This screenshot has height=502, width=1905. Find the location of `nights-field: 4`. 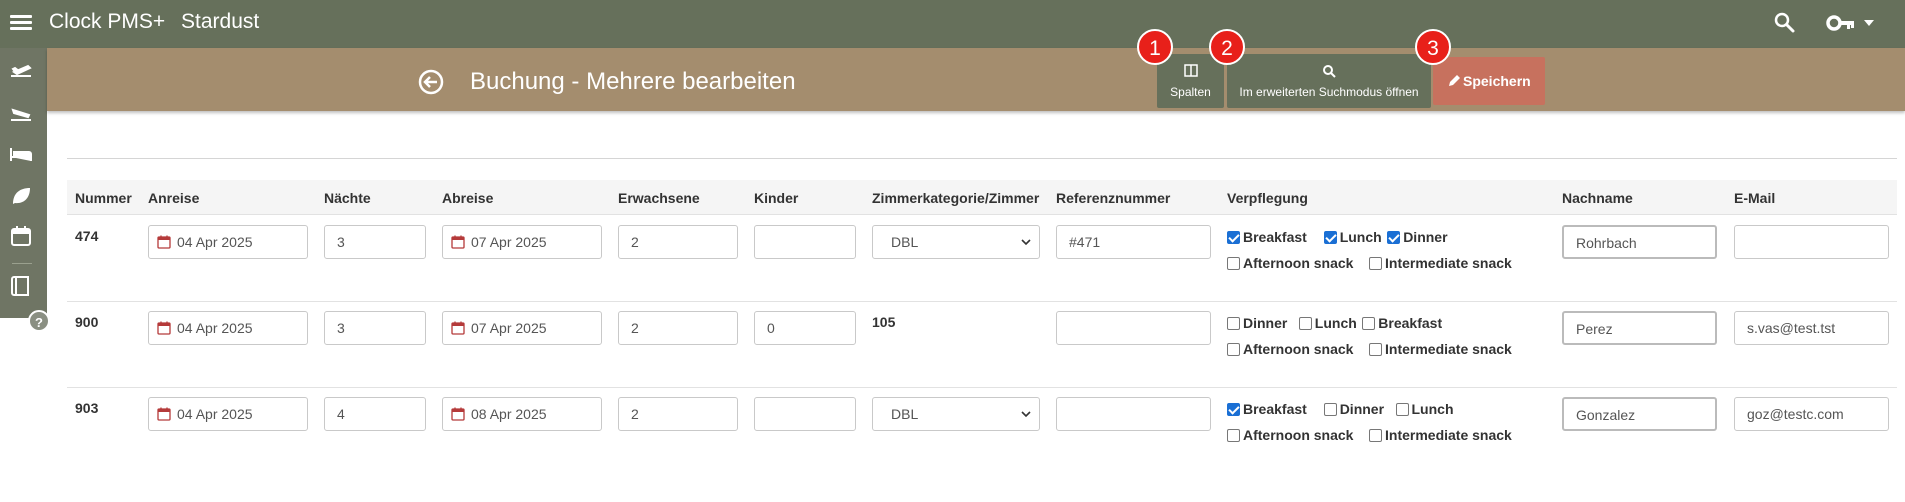

nights-field: 4 is located at coordinates (375, 414).